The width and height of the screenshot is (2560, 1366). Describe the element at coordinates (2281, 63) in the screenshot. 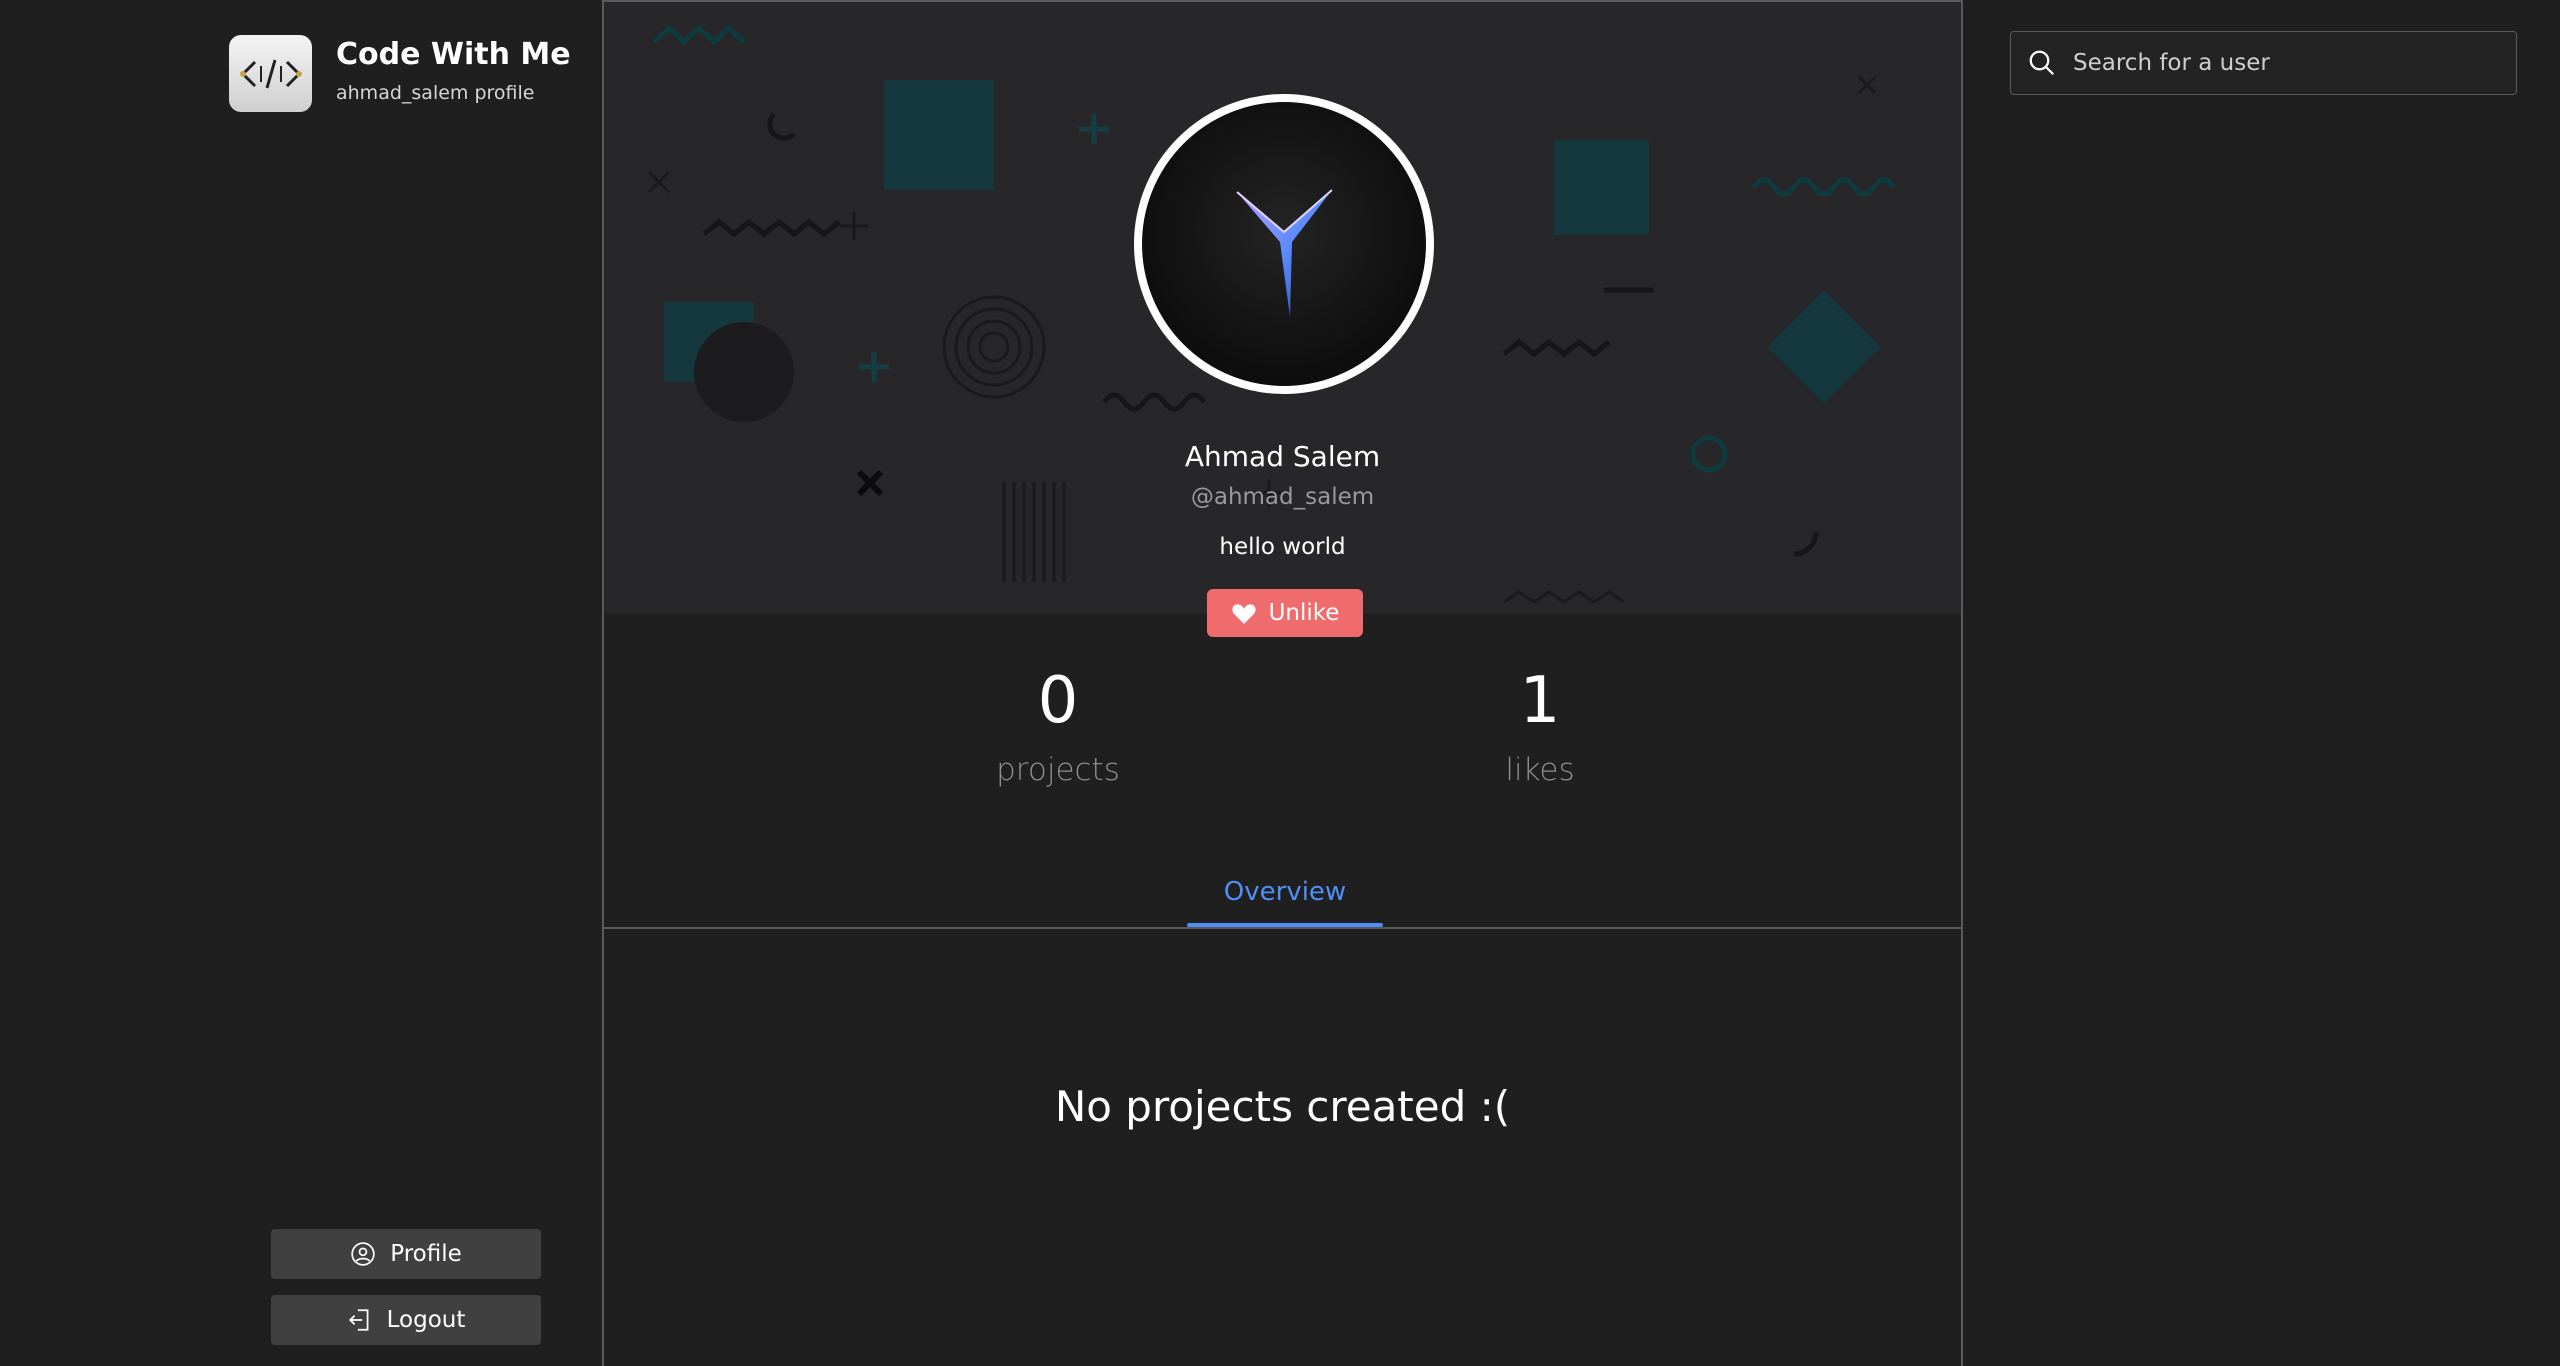

I see `search-input` at that location.